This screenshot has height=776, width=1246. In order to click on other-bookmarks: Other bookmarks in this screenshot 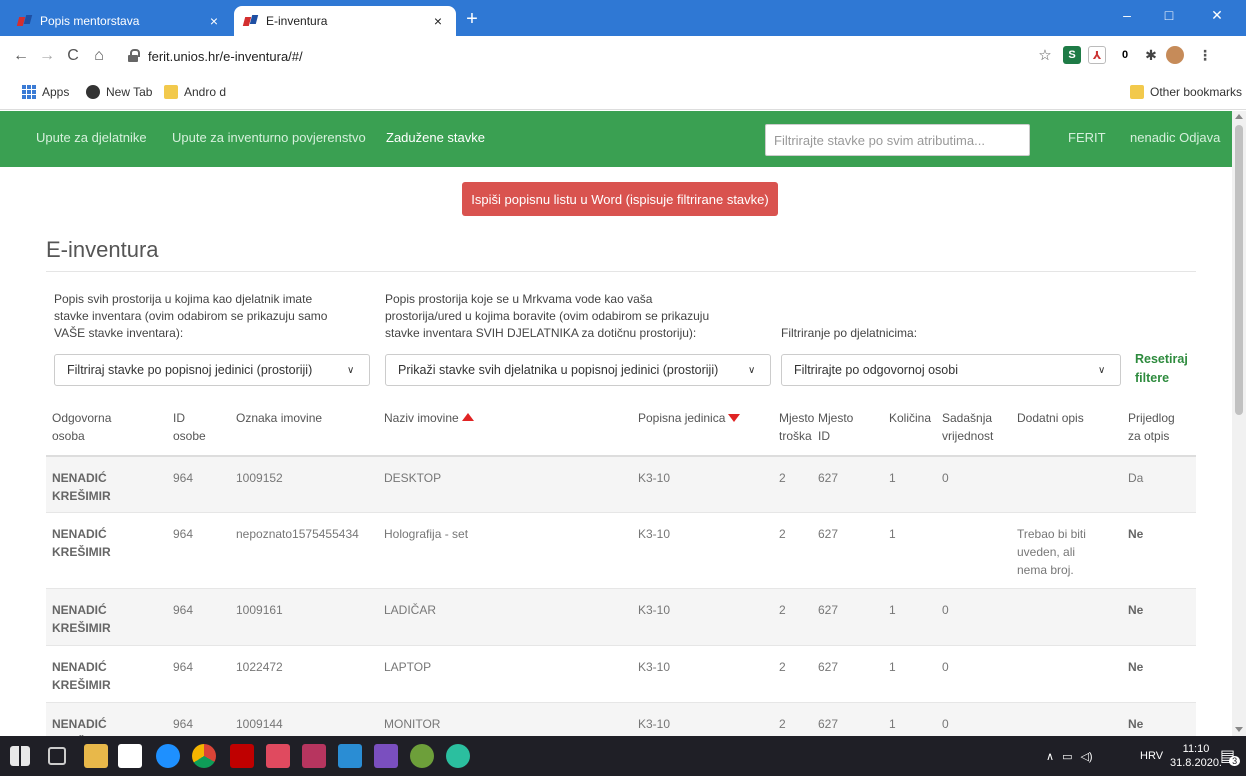, I will do `click(1186, 92)`.